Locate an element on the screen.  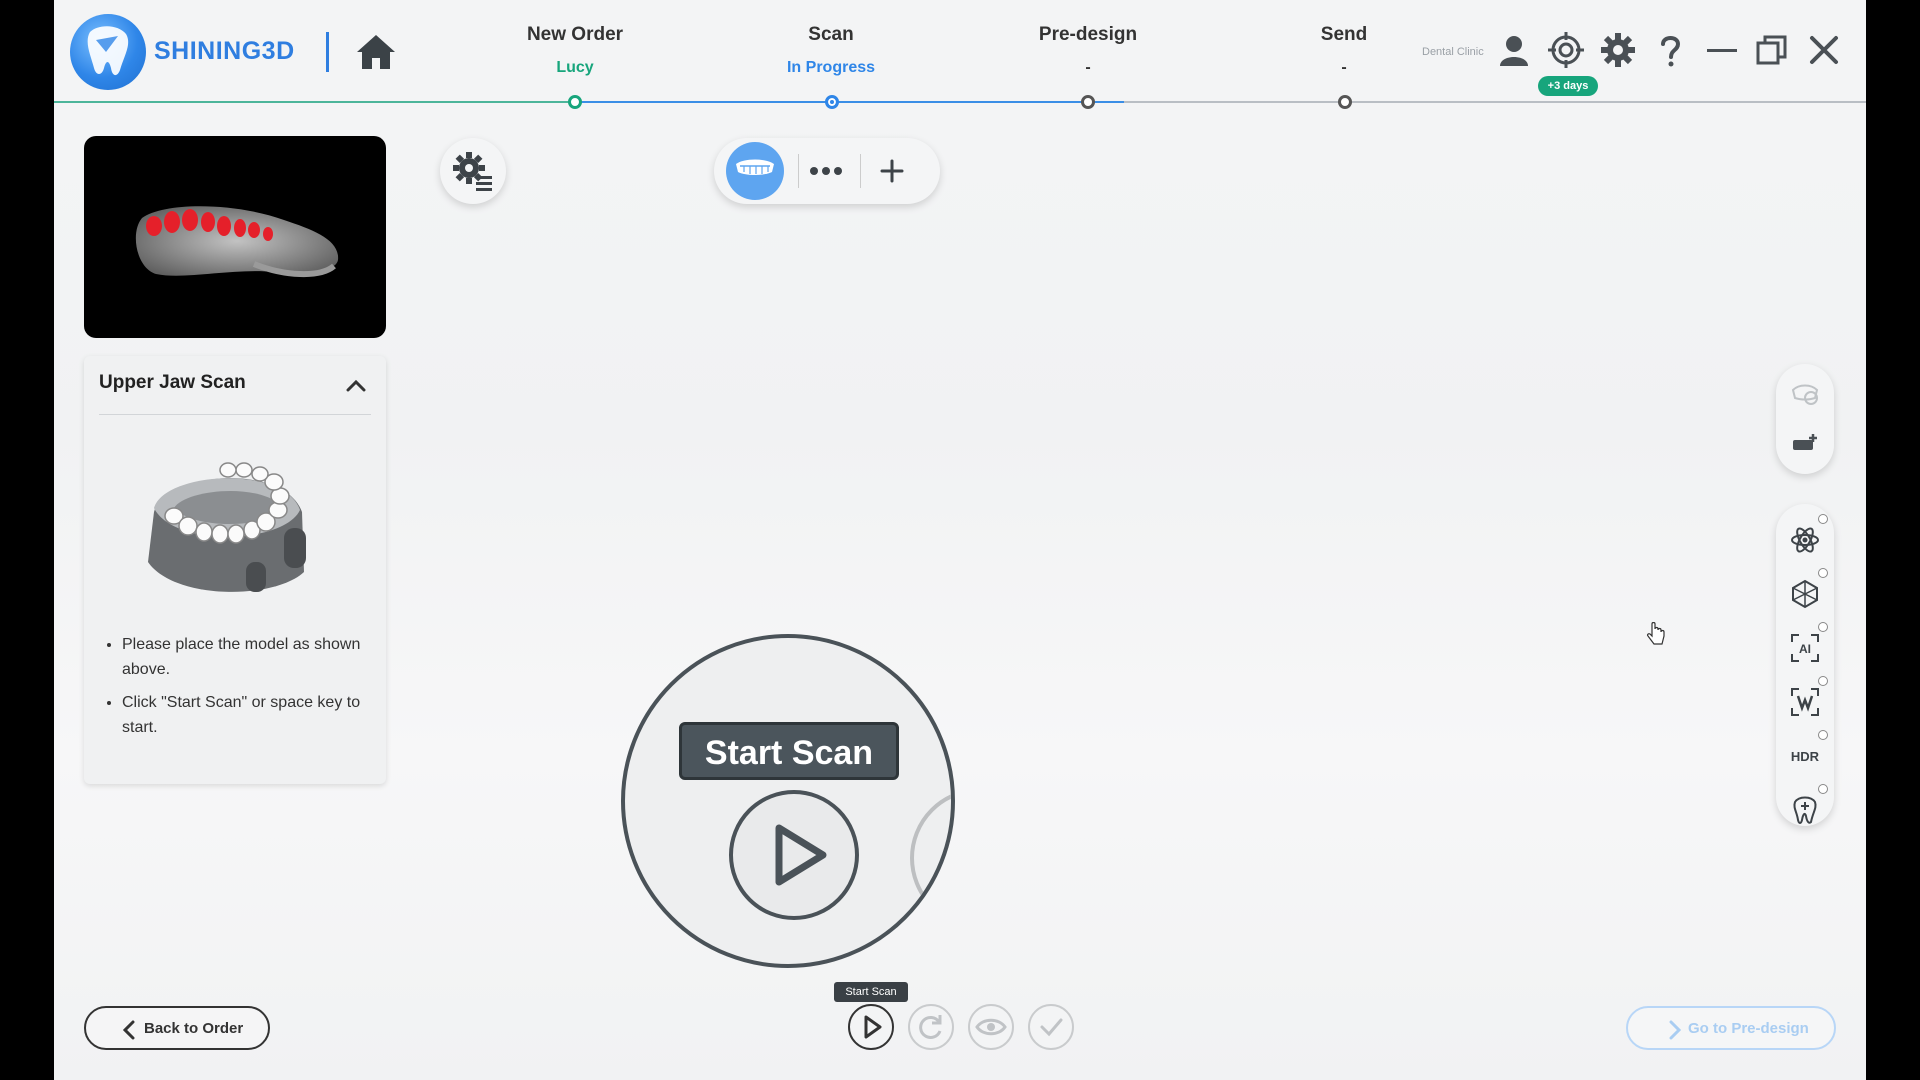
right-toolbar-options: AI HDR is located at coordinates (1805, 665).